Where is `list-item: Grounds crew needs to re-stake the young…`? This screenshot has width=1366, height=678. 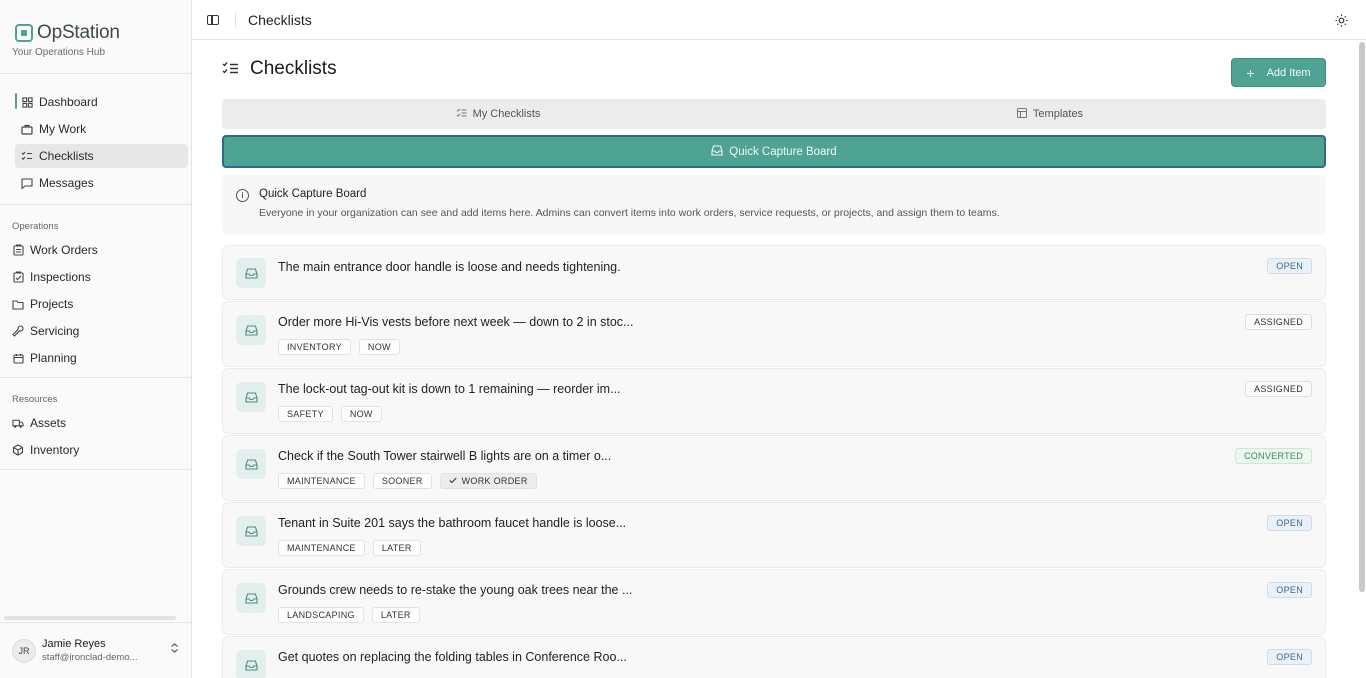
list-item: Grounds crew needs to re-stake the young… is located at coordinates (774, 602).